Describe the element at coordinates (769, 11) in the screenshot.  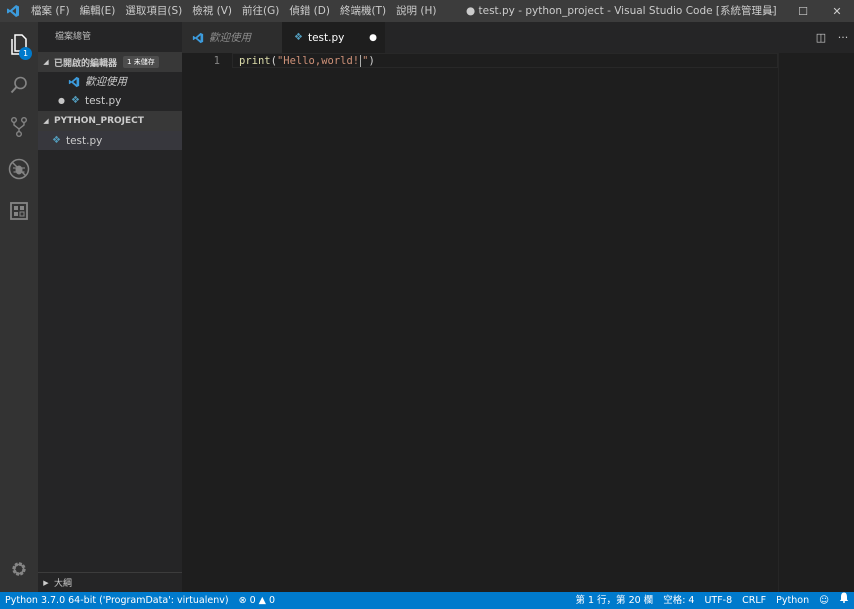
I see `minimize-button: —` at that location.